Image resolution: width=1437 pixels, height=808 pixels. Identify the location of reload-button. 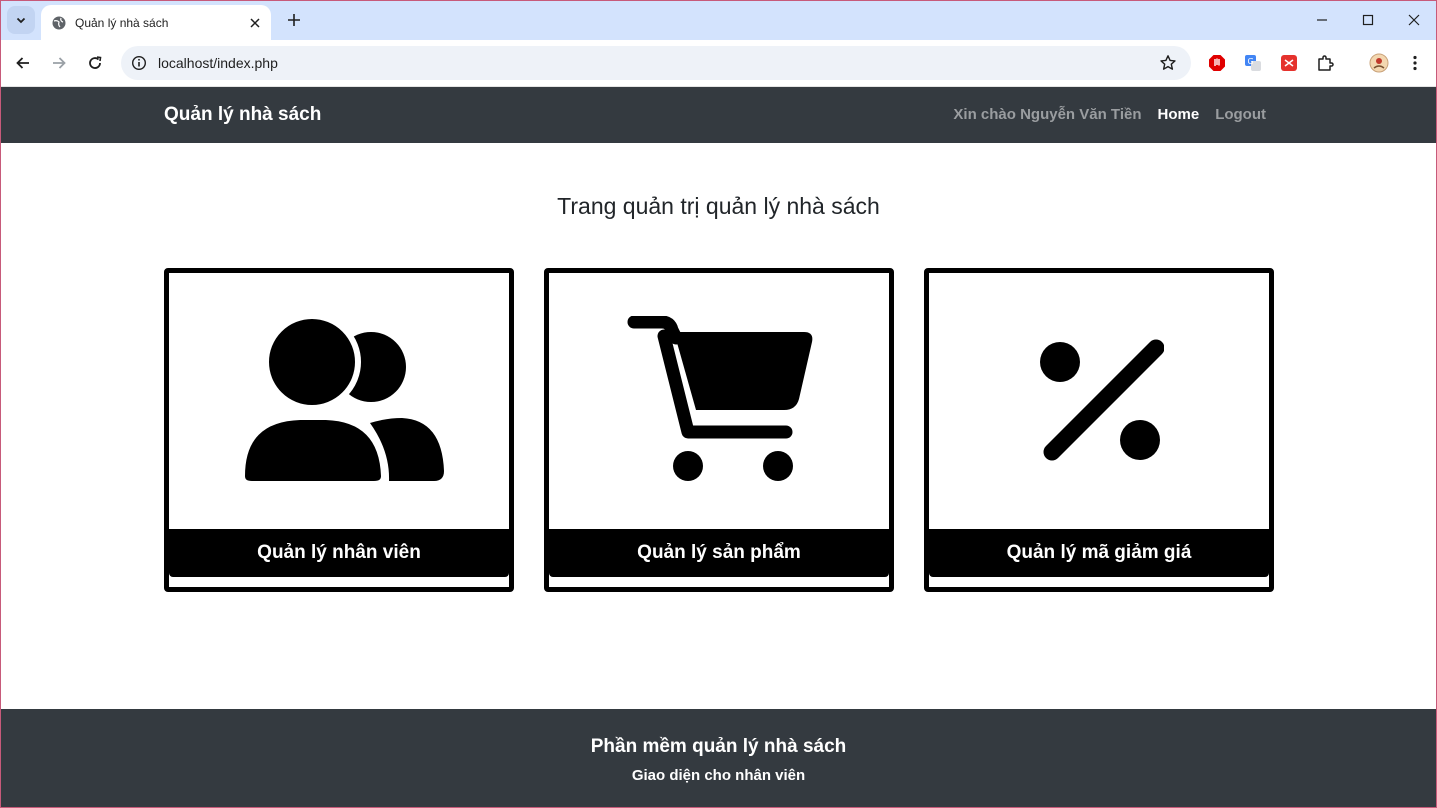
(95, 63).